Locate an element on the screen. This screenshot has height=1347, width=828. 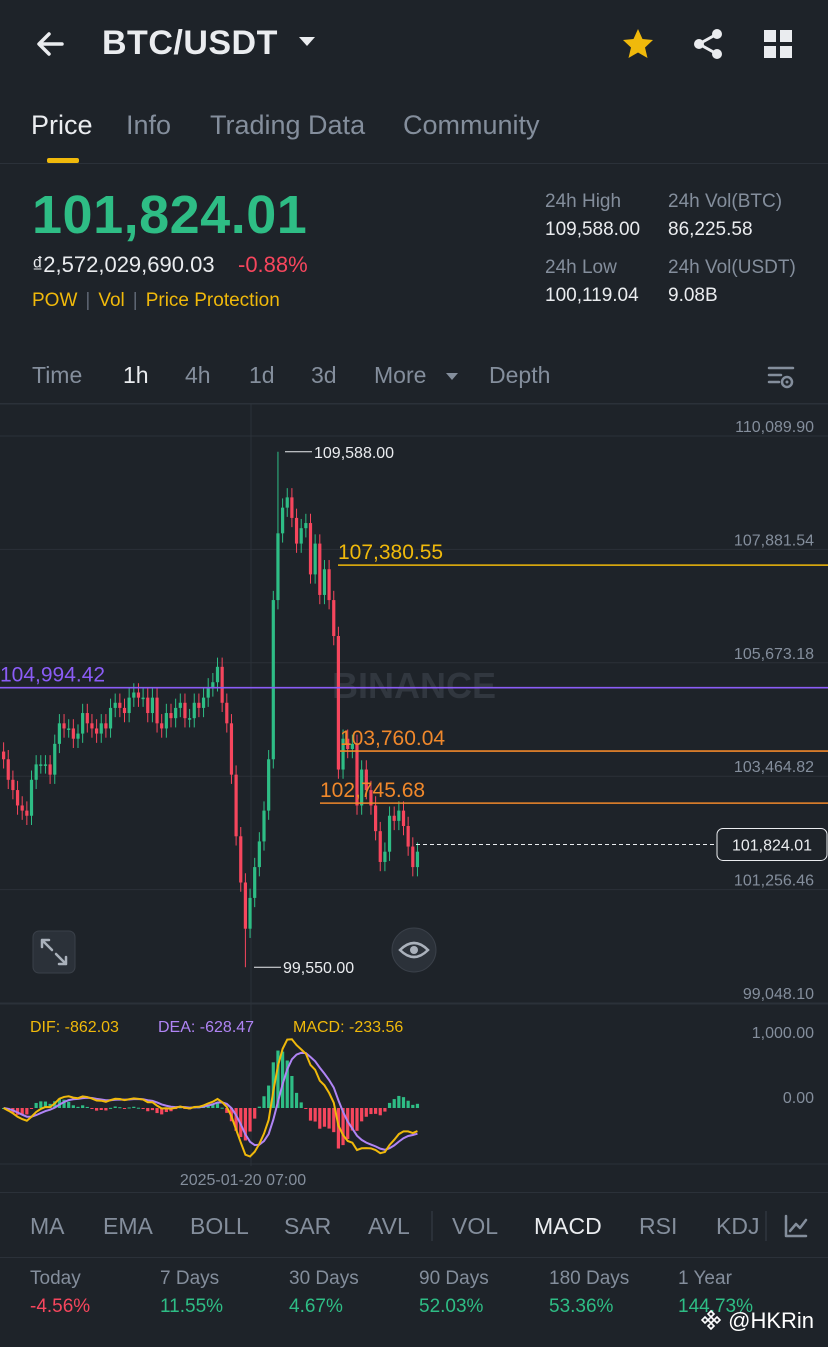
indicator-avl: AVL is located at coordinates (389, 1226).